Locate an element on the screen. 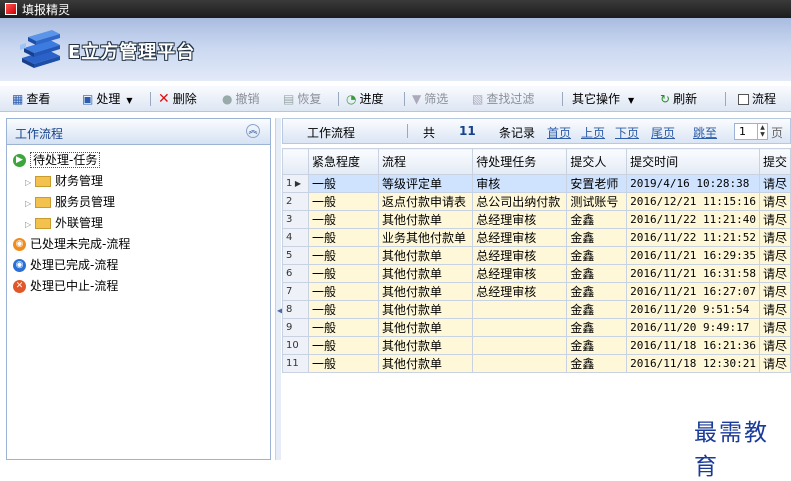 This screenshot has height=481, width=791. time-cell: 2016/11/21 16:29:35 is located at coordinates (693, 255).